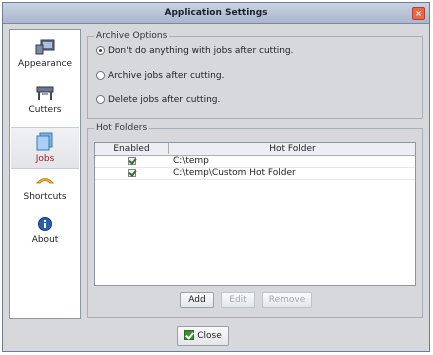 This screenshot has height=355, width=433. I want to click on sidebar-item-label: About, so click(45, 240).